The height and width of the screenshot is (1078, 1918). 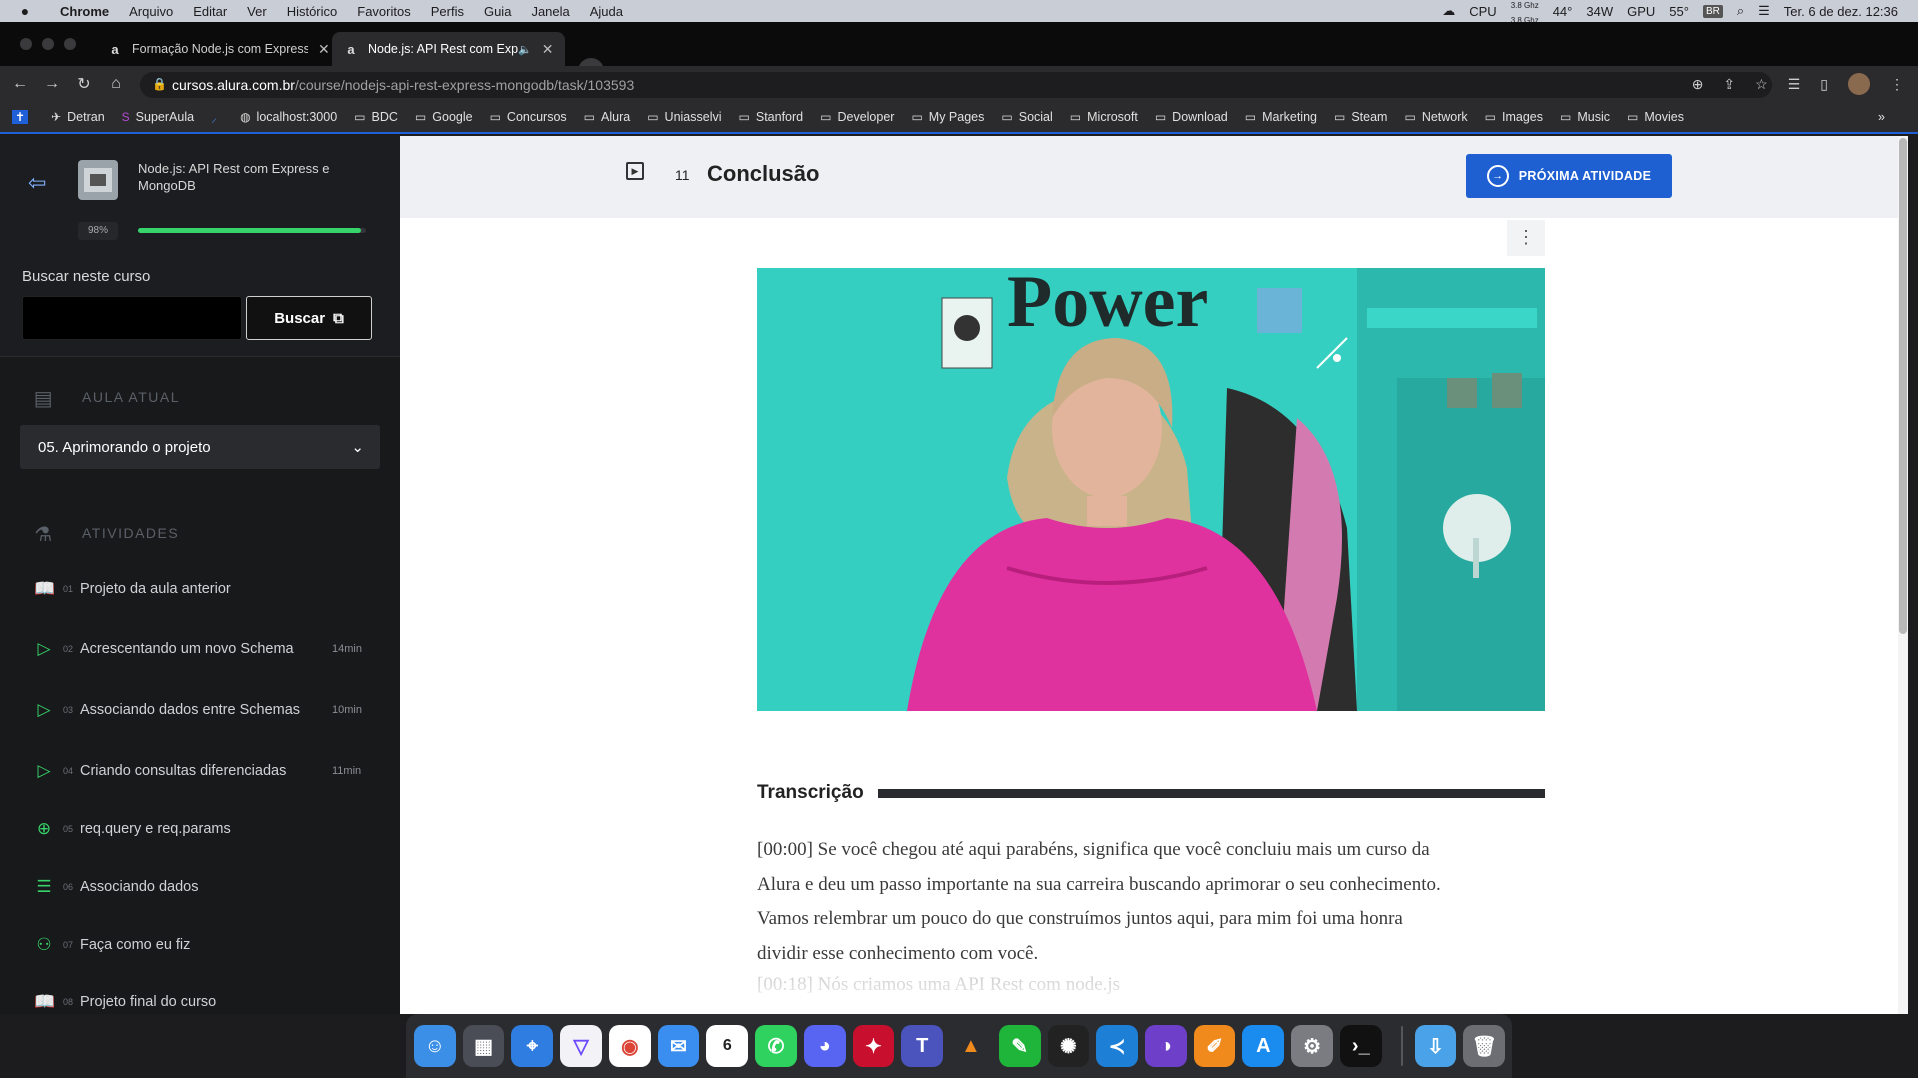 I want to click on discord-icon: ◕, so click(x=824, y=1046).